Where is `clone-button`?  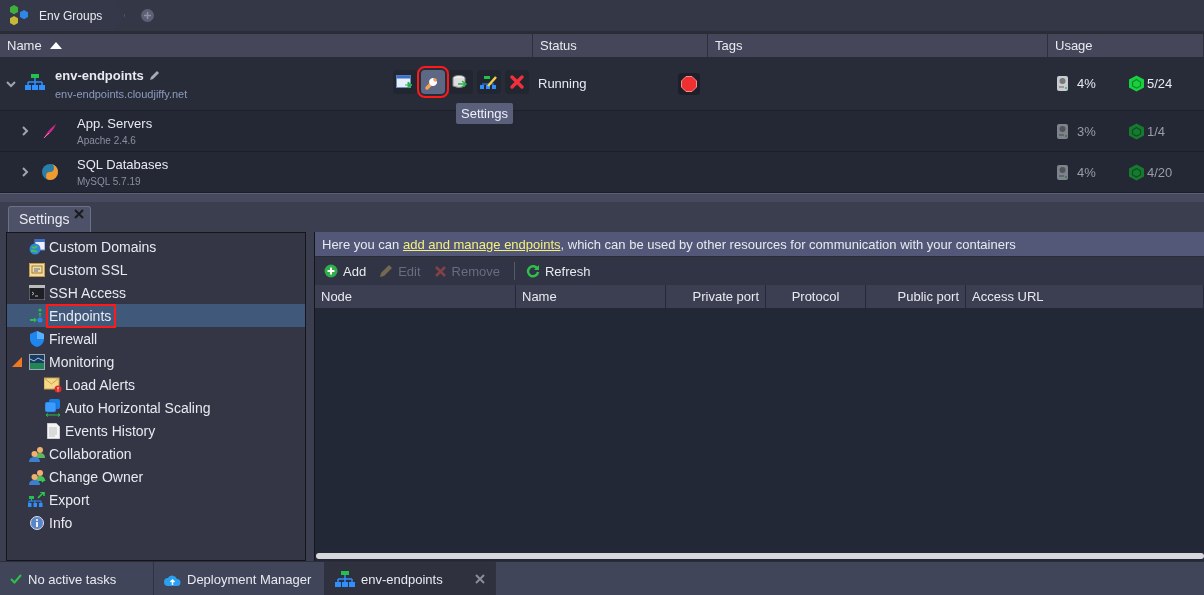 clone-button is located at coordinates (461, 82).